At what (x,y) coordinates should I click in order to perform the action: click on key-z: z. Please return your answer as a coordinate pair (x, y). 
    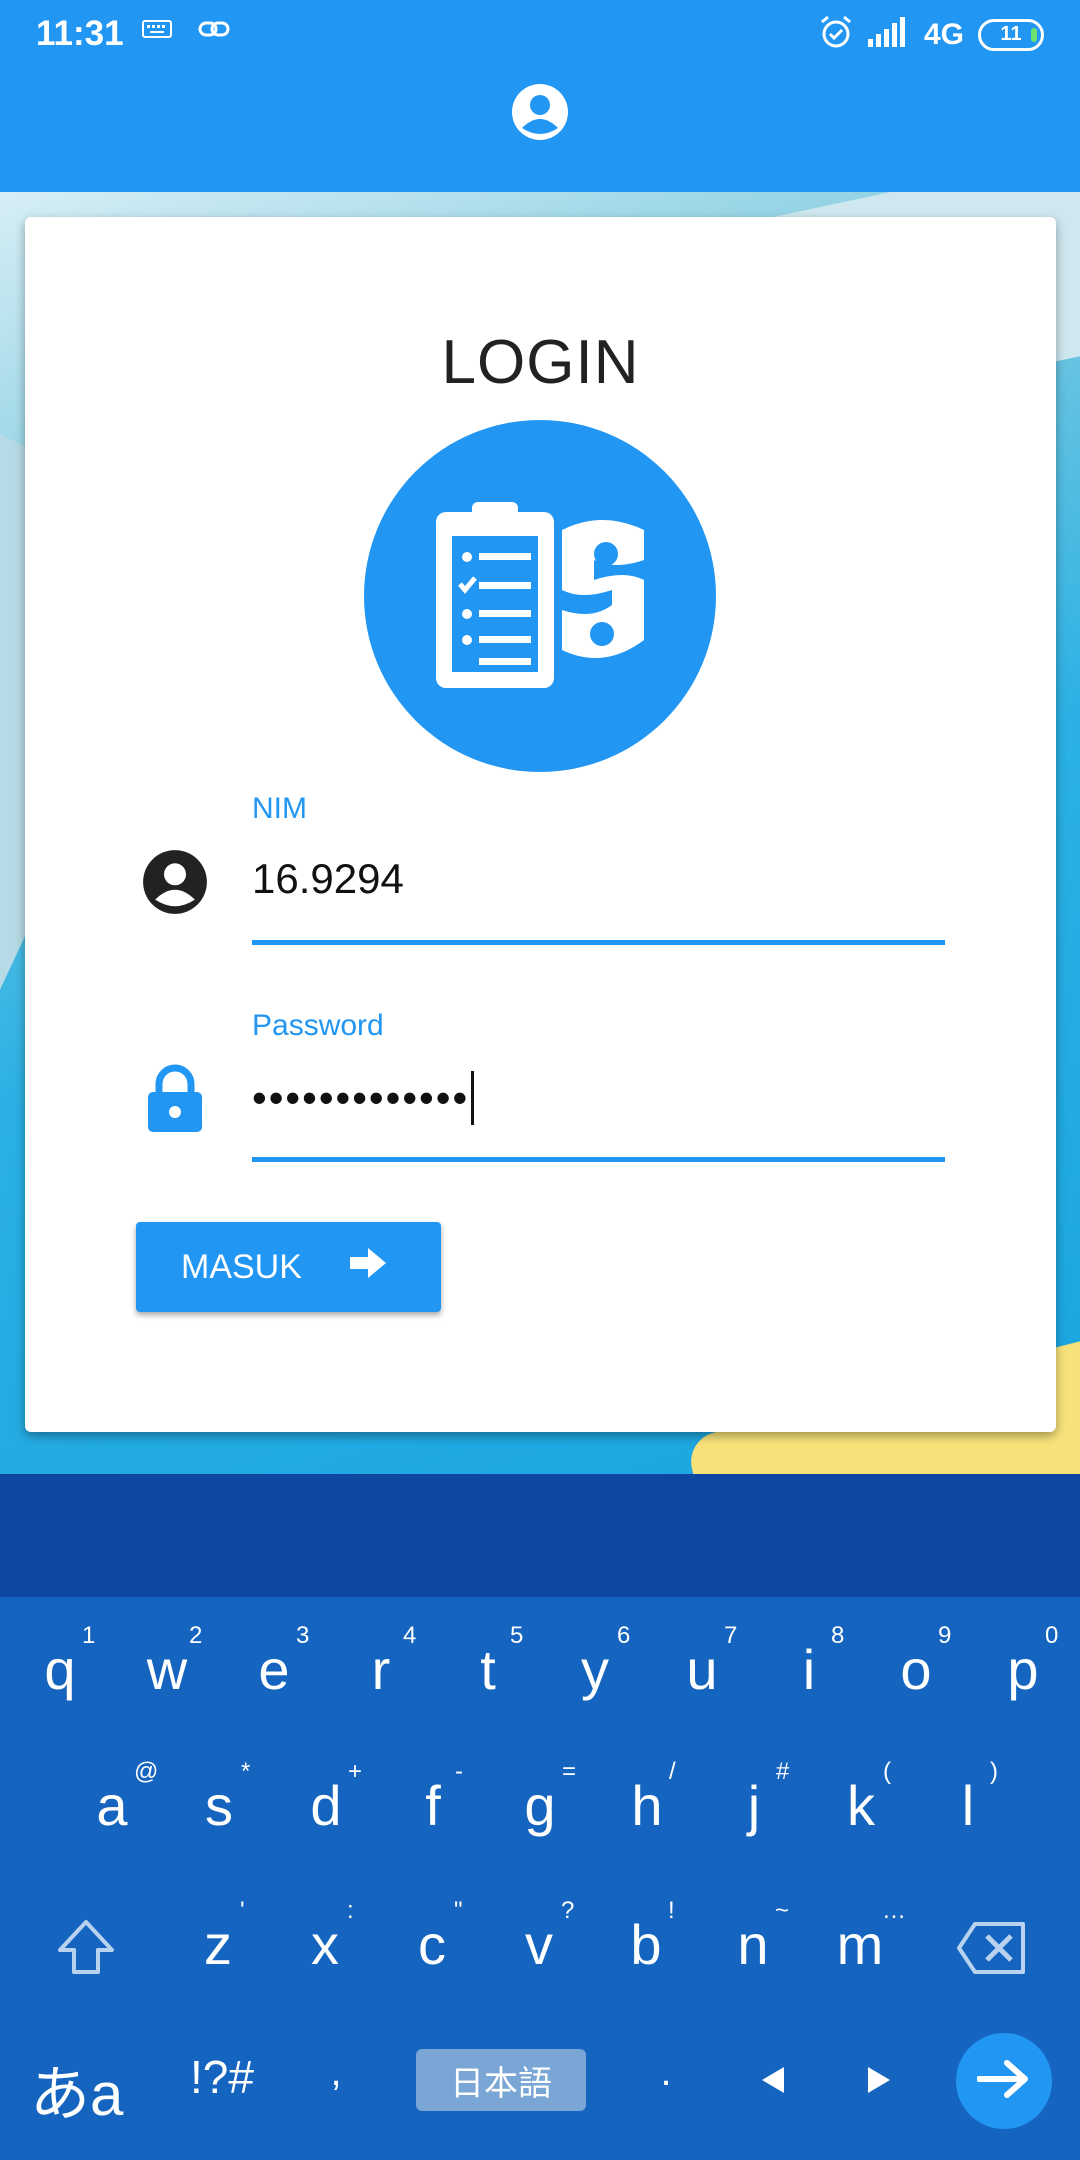
    Looking at the image, I should click on (218, 1944).